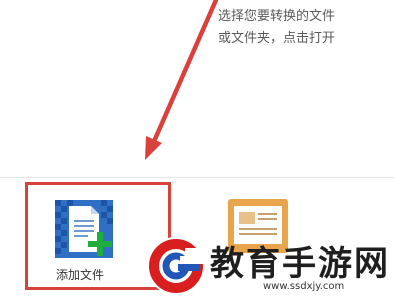 Image resolution: width=394 pixels, height=297 pixels. What do you see at coordinates (300, 264) in the screenshot?
I see `watermark-title: 教育手游网` at bounding box center [300, 264].